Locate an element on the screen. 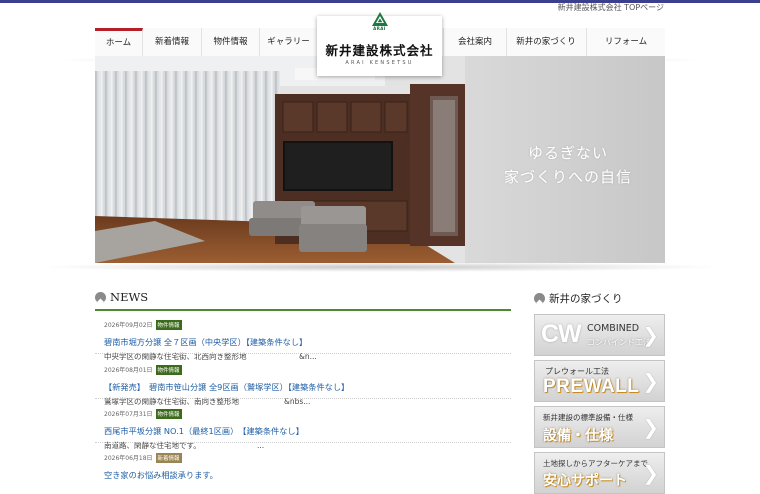 The width and height of the screenshot is (760, 494). news-item: 2026年06月18日 新着情報 空き家のお悩み相談承ります。 is located at coordinates (306, 464).